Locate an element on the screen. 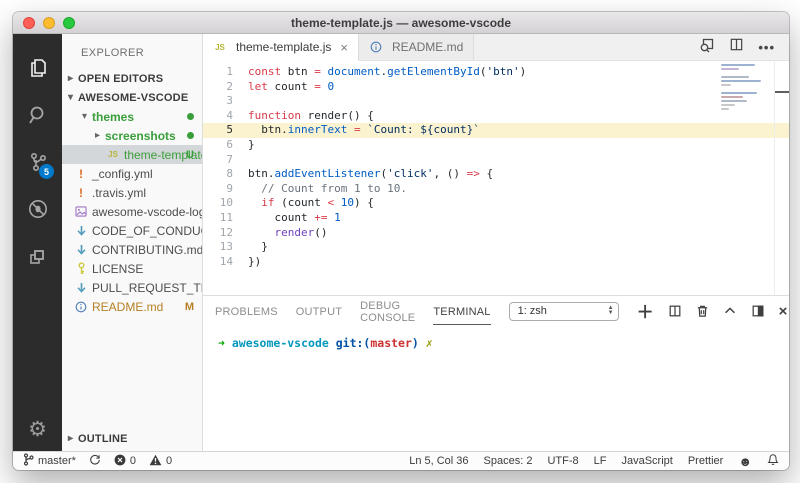 The height and width of the screenshot is (483, 800). line-number: 14 is located at coordinates (226, 261).